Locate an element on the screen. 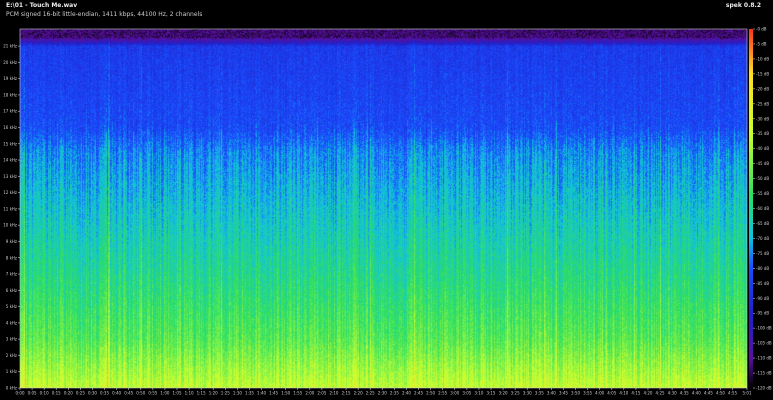  x-tick-label: 1:45 is located at coordinates (273, 393).